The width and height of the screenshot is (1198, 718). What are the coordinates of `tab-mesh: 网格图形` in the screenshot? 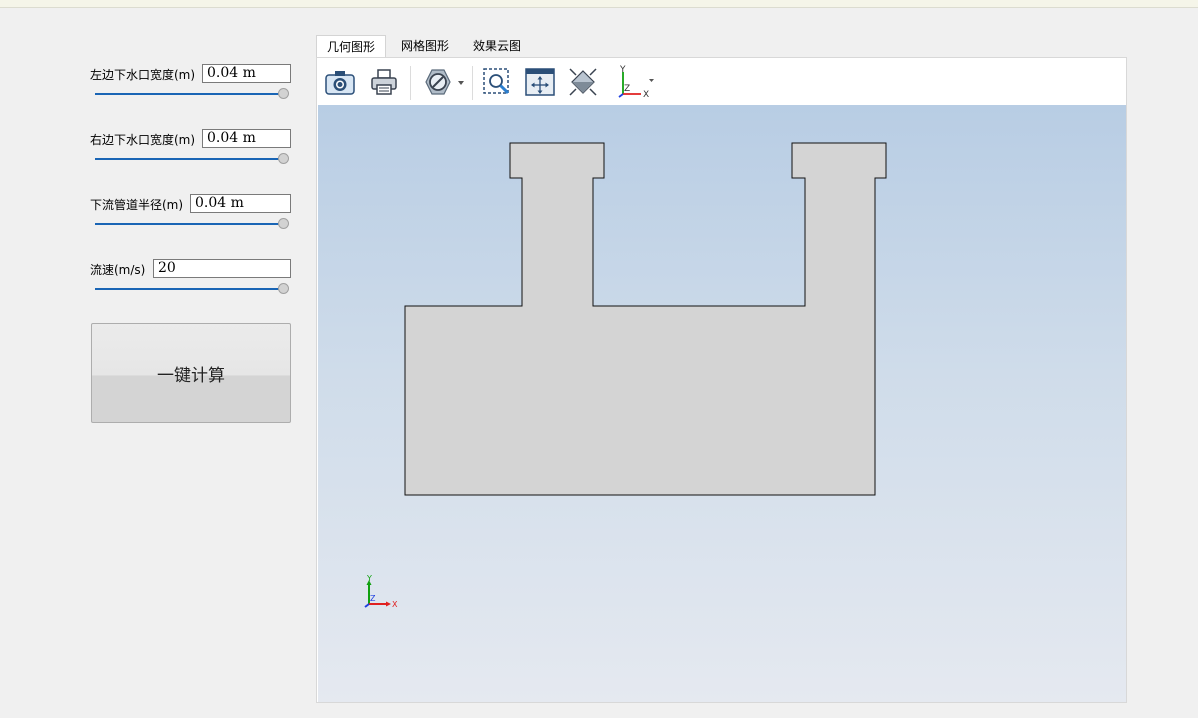 It's located at (425, 46).